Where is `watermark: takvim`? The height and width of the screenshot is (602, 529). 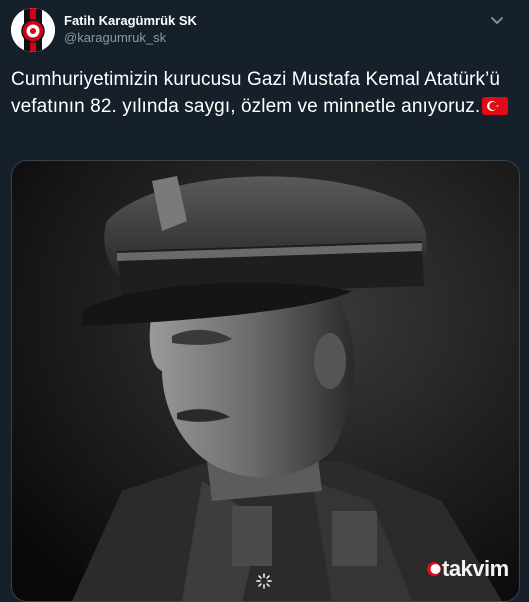 watermark: takvim is located at coordinates (467, 569).